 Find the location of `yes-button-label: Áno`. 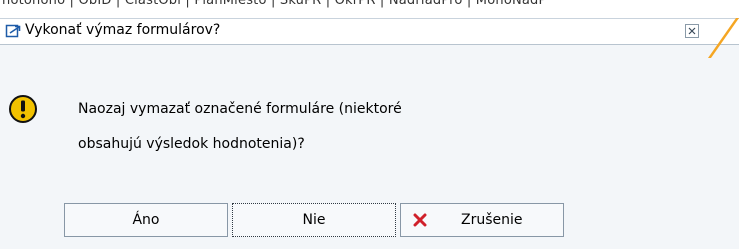

yes-button-label: Áno is located at coordinates (146, 220).